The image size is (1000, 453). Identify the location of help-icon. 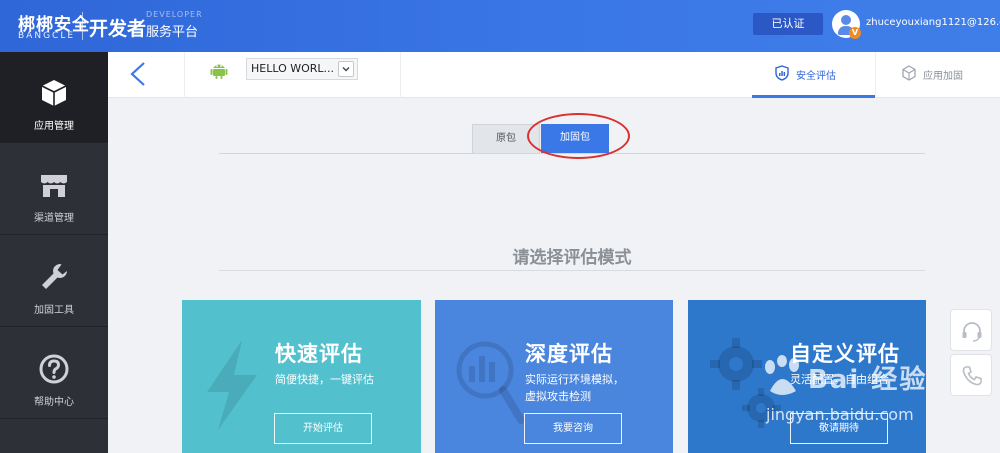
(54, 369).